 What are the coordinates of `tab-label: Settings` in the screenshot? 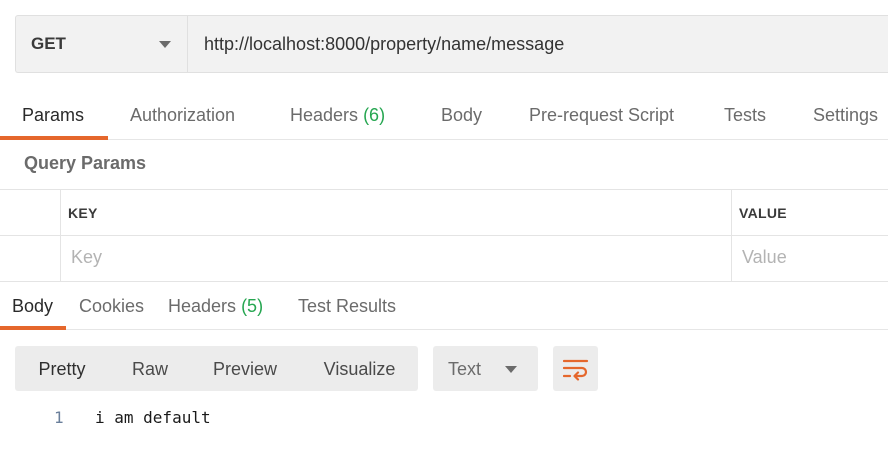 It's located at (846, 115).